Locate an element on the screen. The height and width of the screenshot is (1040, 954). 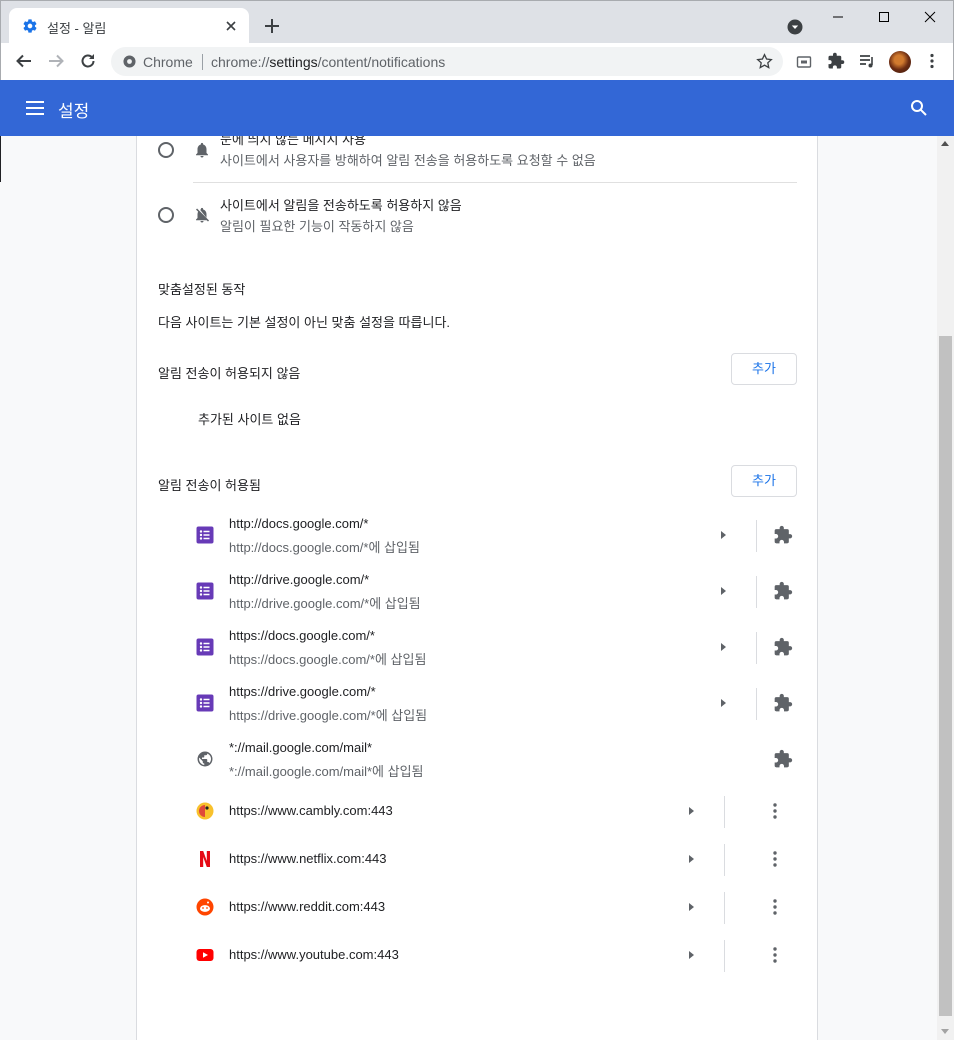
media-controls-icon is located at coordinates (867, 61).